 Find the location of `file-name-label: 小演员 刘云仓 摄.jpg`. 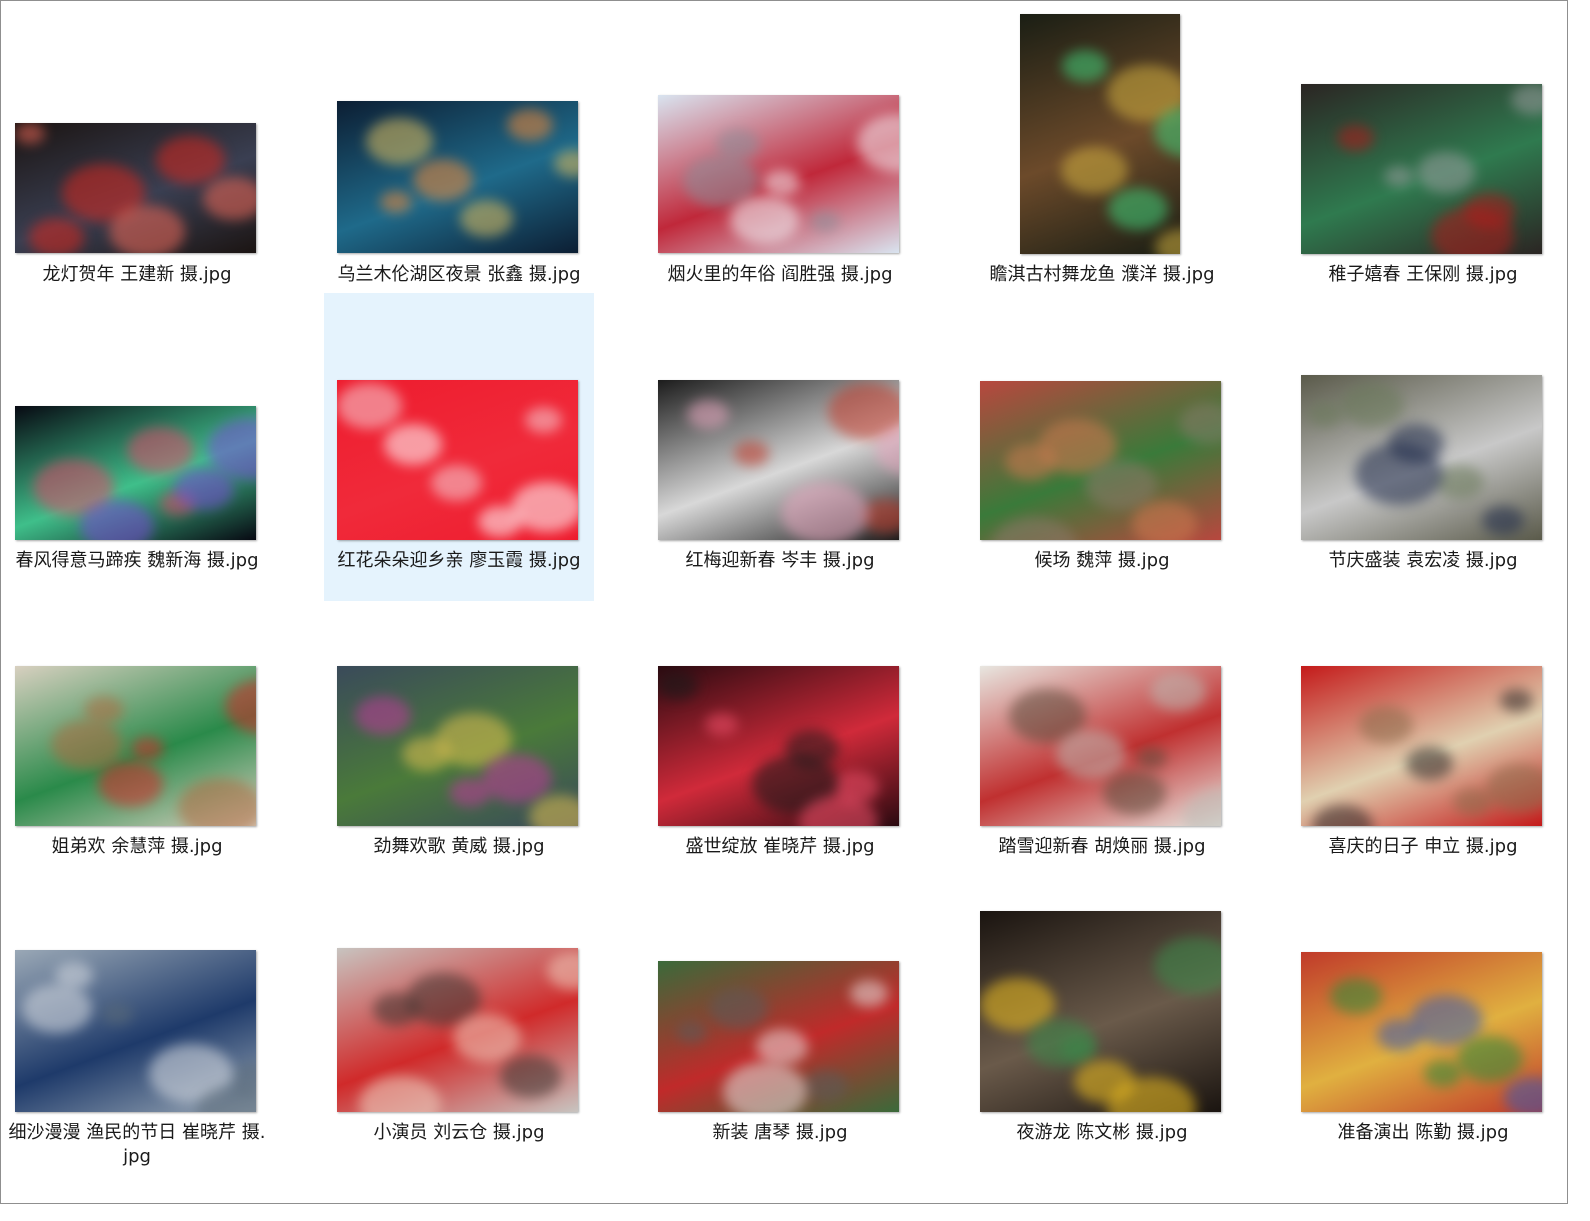

file-name-label: 小演员 刘云仓 摄.jpg is located at coordinates (459, 1132).